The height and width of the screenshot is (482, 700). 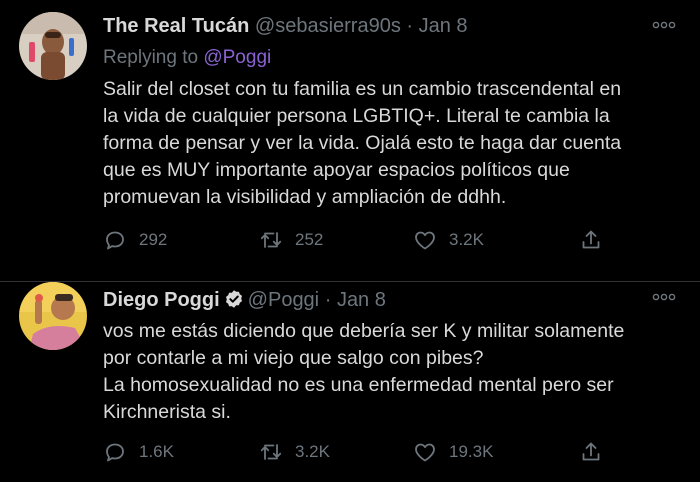 What do you see at coordinates (448, 240) in the screenshot?
I see `like-button: 3.2K` at bounding box center [448, 240].